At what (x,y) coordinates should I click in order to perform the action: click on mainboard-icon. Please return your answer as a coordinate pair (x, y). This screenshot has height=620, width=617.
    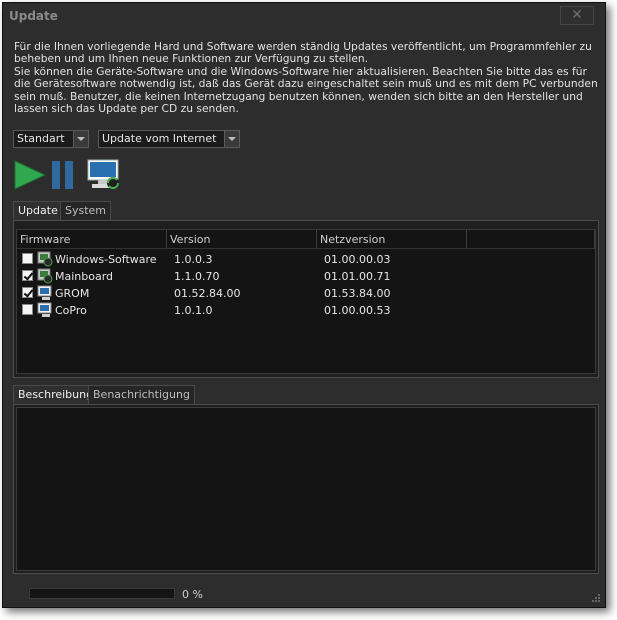
    Looking at the image, I should click on (45, 276).